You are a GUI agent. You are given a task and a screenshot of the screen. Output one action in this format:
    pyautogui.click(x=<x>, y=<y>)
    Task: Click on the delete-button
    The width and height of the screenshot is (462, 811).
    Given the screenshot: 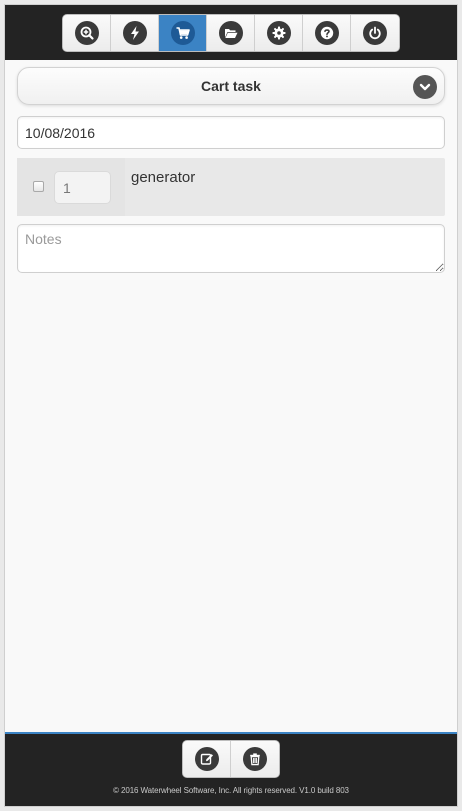 What is the action you would take?
    pyautogui.click(x=255, y=759)
    